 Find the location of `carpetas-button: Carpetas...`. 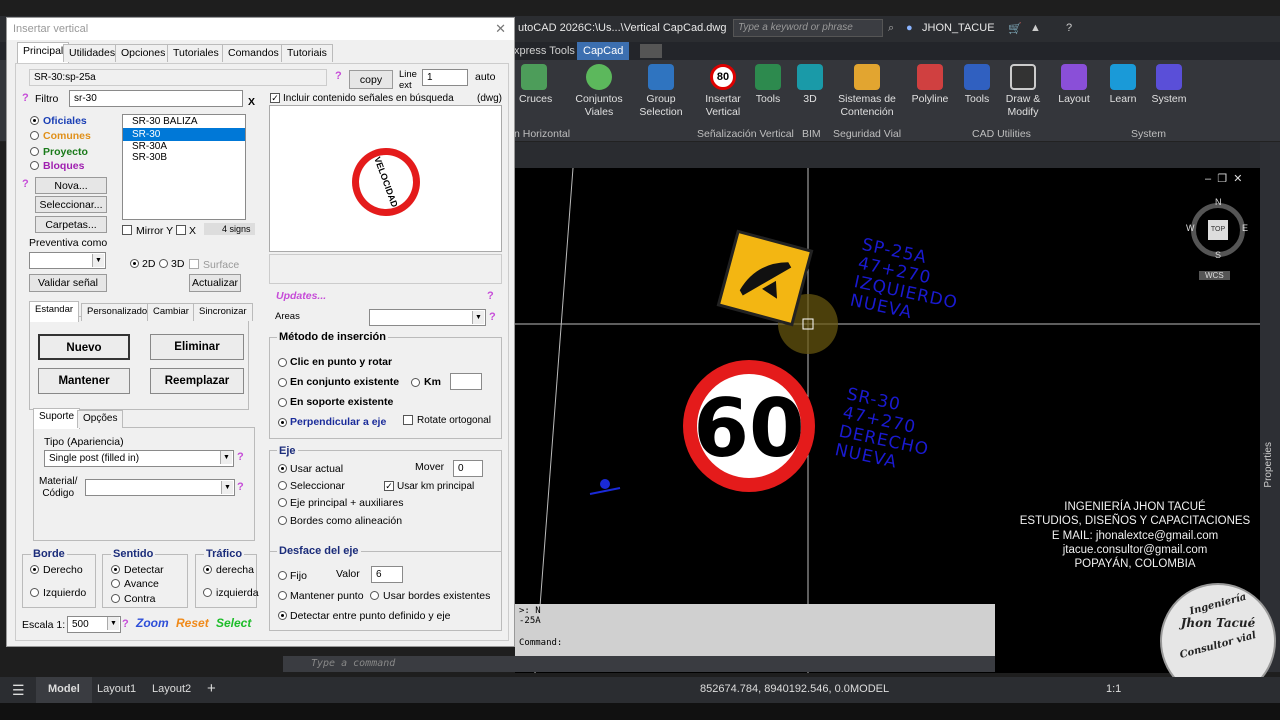

carpetas-button: Carpetas... is located at coordinates (71, 224).